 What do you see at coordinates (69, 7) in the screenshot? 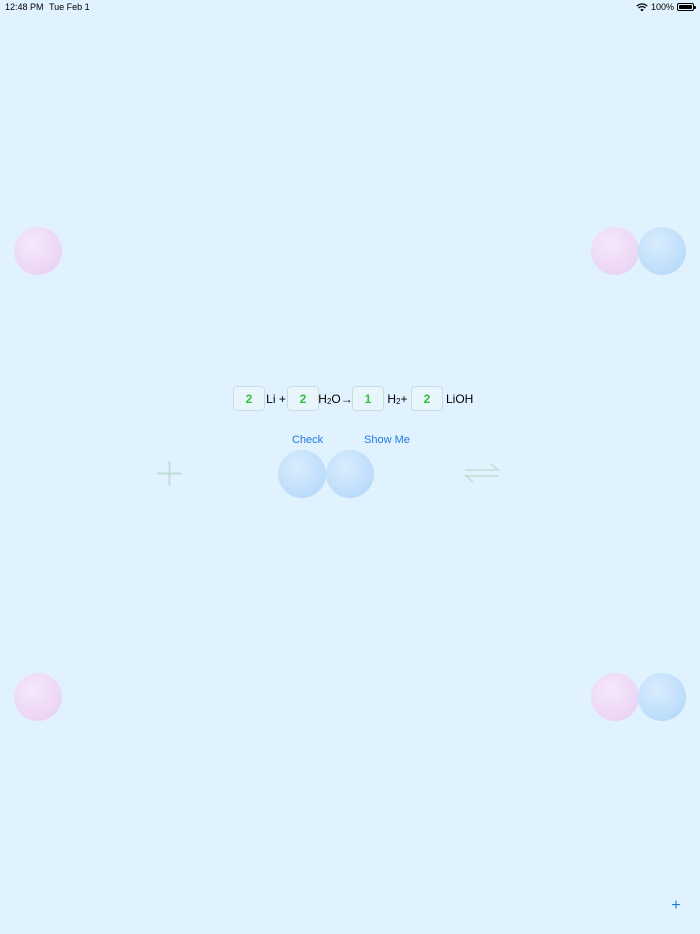
I see `status-date: Tue Feb 1` at bounding box center [69, 7].